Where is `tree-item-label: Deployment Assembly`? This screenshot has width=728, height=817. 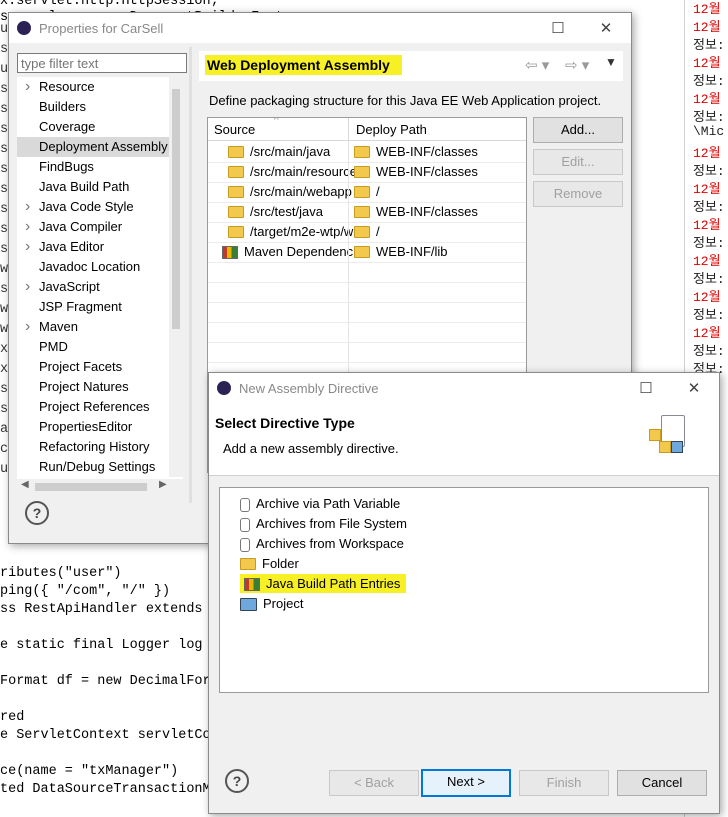 tree-item-label: Deployment Assembly is located at coordinates (103, 146).